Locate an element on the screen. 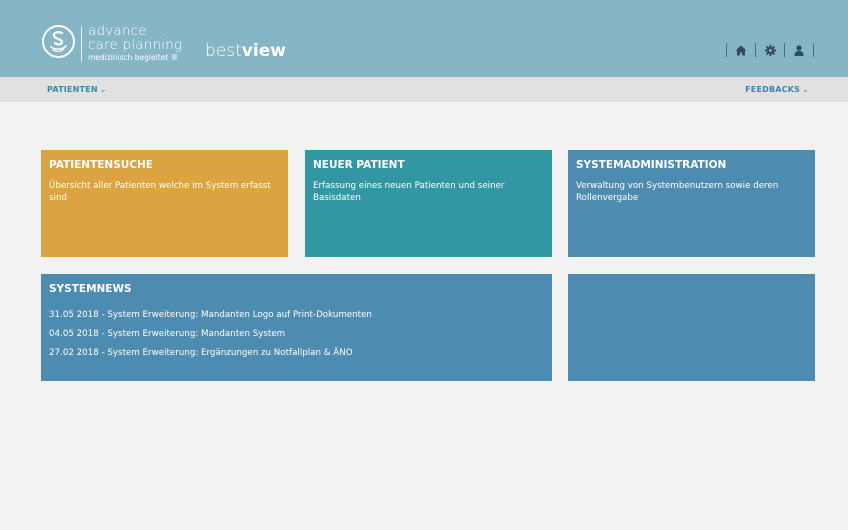  tile-title: NEUER PATIENT is located at coordinates (359, 165).